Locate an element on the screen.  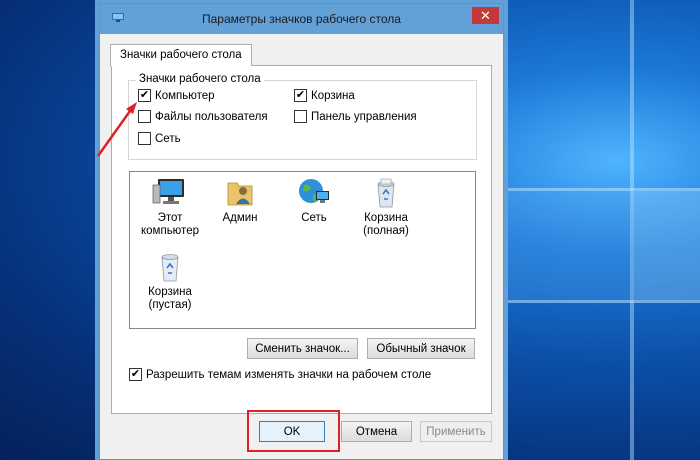
checkbox-label: Компьютер is located at coordinates (185, 95).